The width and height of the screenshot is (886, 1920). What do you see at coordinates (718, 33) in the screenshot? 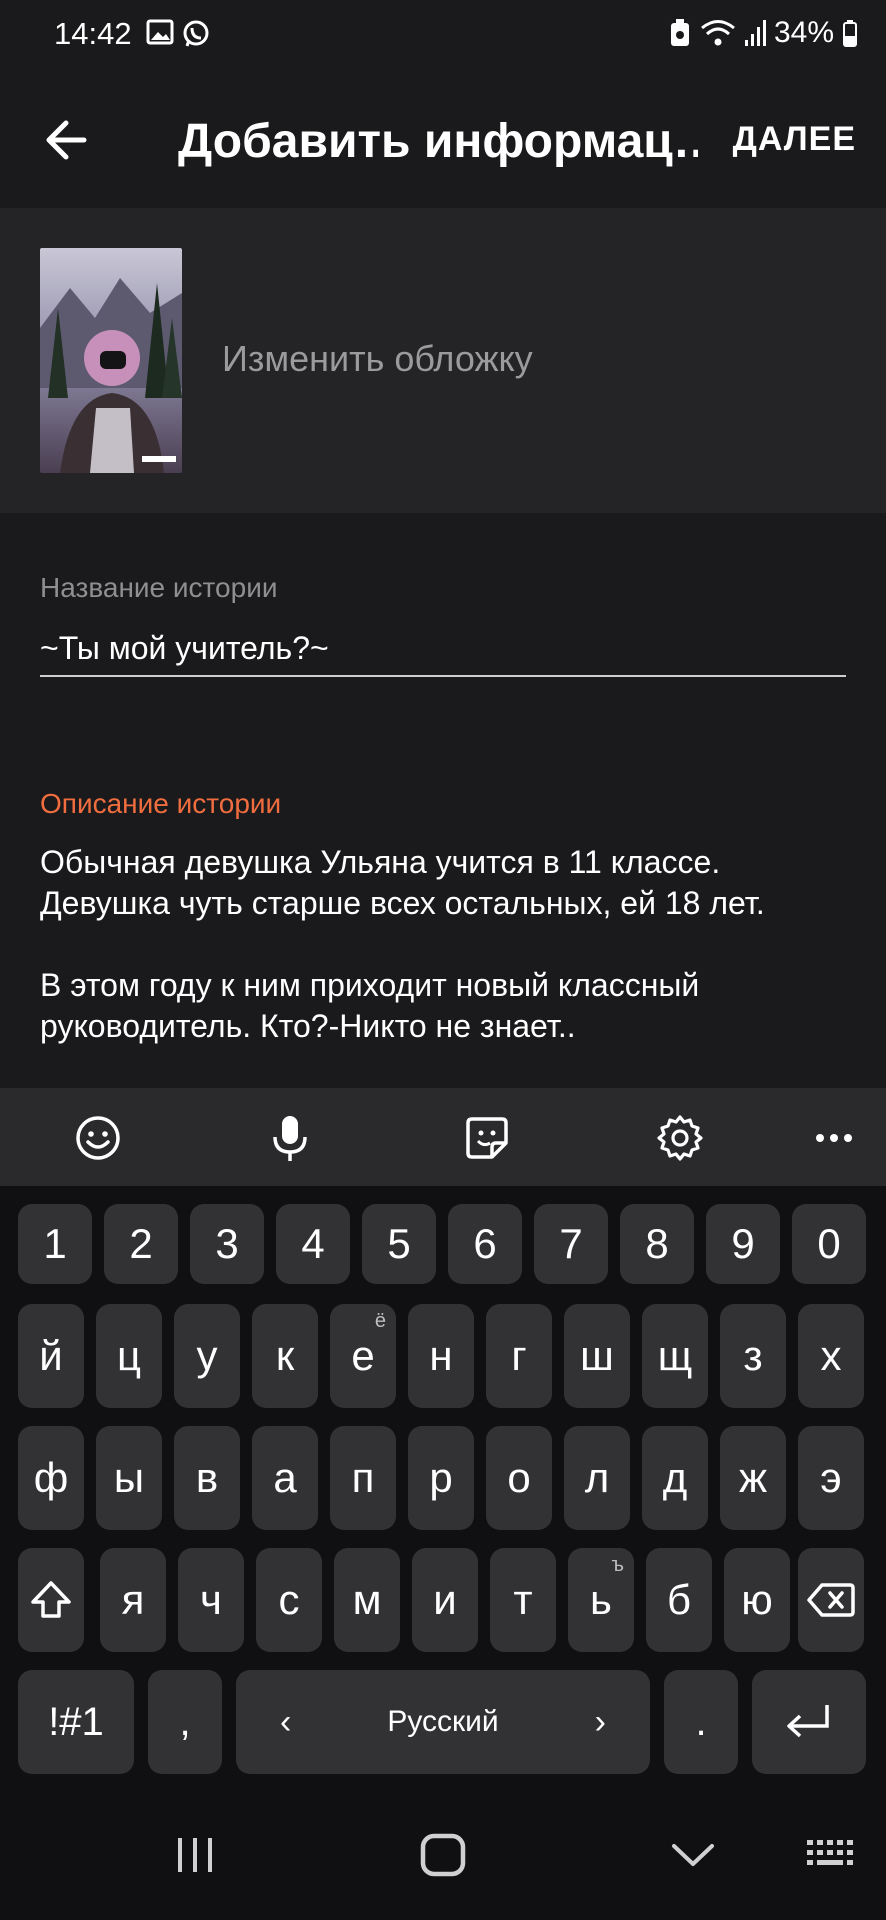
I see `wifi-icon` at bounding box center [718, 33].